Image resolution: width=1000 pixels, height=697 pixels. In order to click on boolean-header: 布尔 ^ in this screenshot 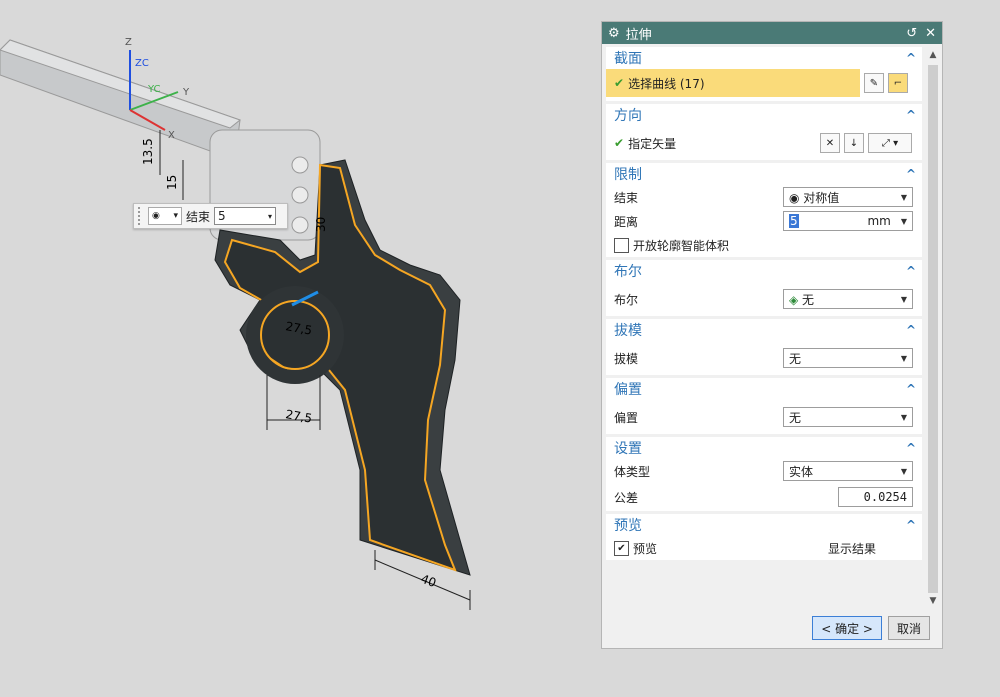, I will do `click(764, 271)`.